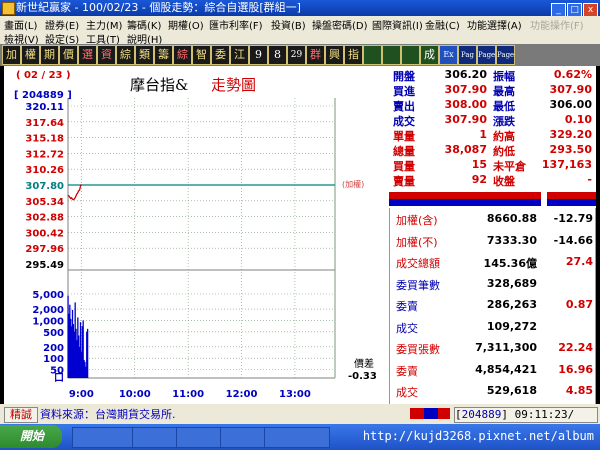 Image resolution: width=600 pixels, height=450 pixels. What do you see at coordinates (158, 7) in the screenshot?
I see `window-title: 新世紀贏家 - 100/02/23 - 個股走勢：綜合自選股[群組一]` at bounding box center [158, 7].